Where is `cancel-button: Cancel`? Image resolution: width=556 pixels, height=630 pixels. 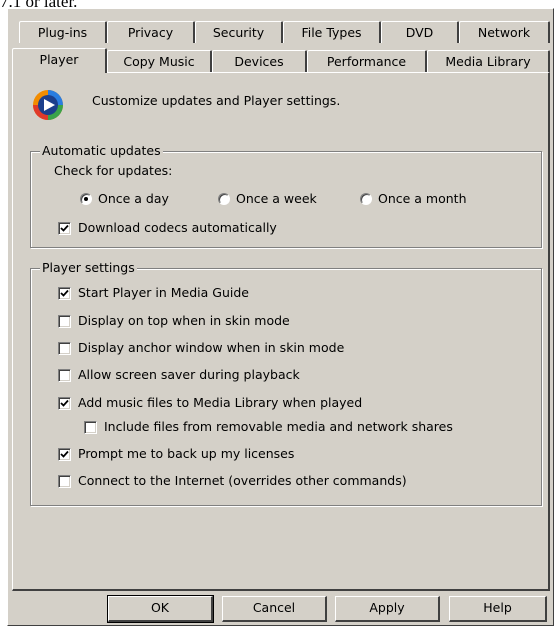 cancel-button: Cancel is located at coordinates (274, 609).